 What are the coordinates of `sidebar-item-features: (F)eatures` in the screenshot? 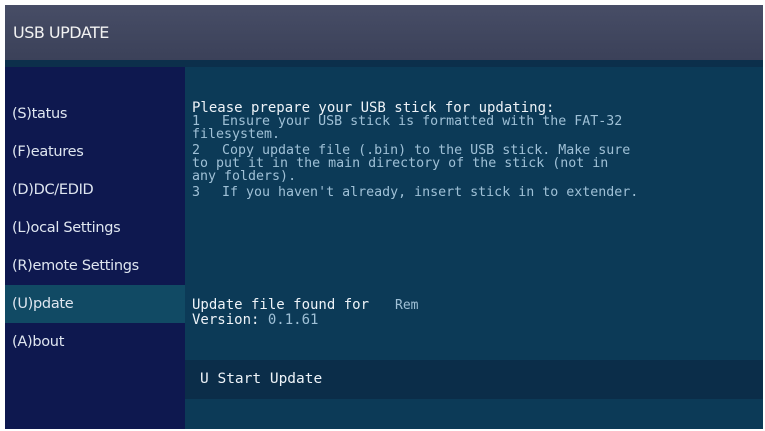 It's located at (95, 152).